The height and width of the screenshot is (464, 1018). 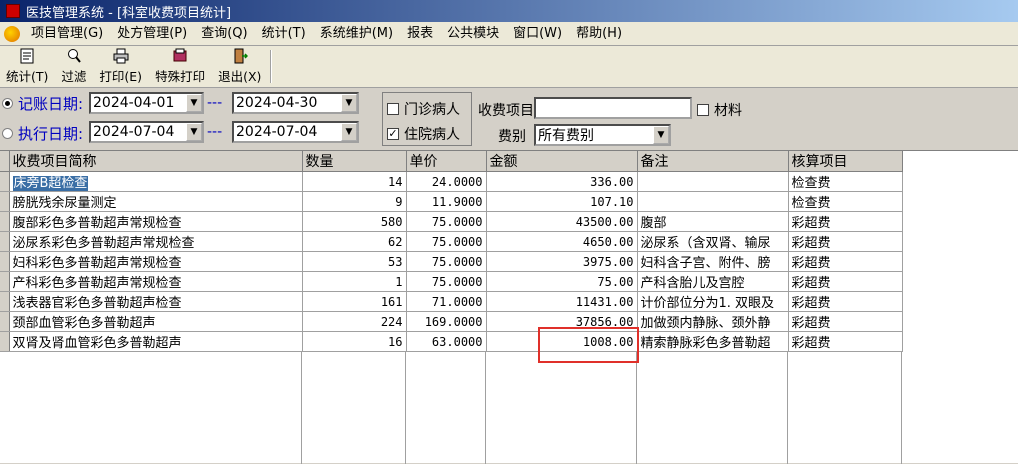 I want to click on cell-remarks: 妇科含子宫、附件、膀, so click(x=713, y=261).